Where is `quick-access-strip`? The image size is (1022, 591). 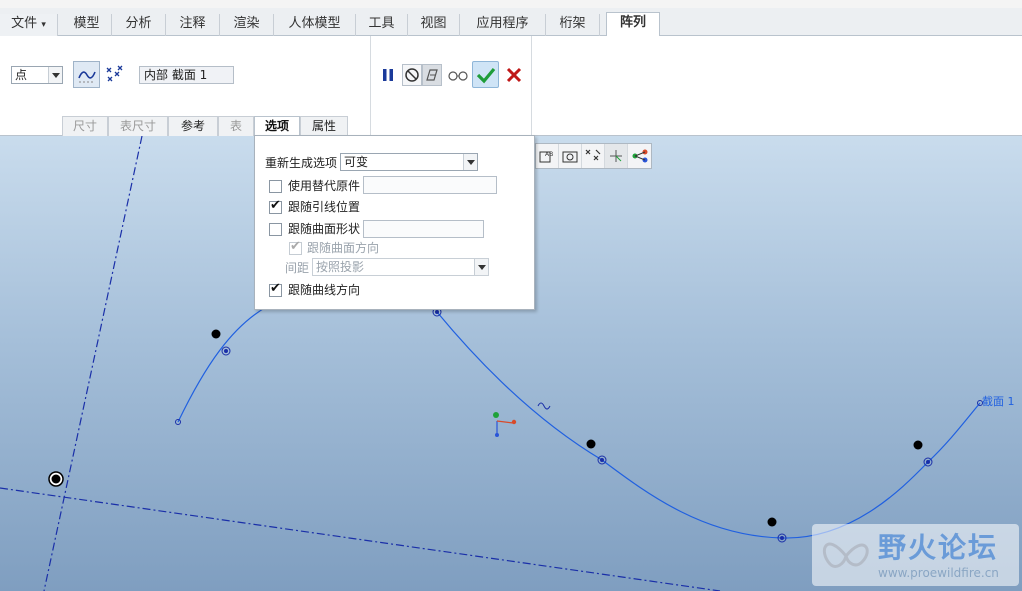 quick-access-strip is located at coordinates (511, 4).